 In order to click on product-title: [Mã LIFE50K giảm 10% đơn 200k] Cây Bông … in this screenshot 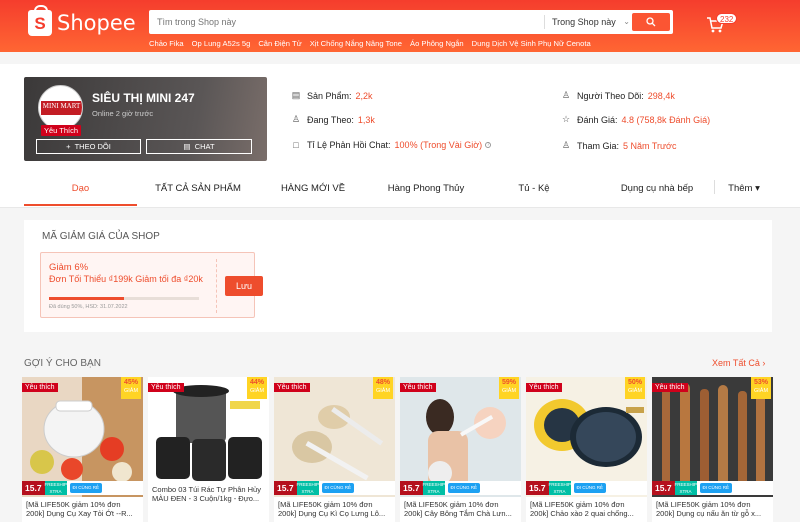, I will do `click(458, 509)`.